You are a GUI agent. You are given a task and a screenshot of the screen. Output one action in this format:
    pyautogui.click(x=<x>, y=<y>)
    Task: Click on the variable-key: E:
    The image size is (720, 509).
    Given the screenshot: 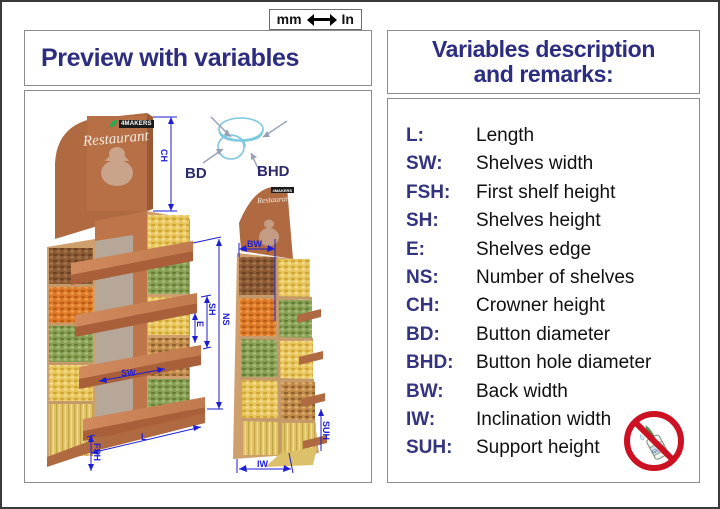 What is the action you would take?
    pyautogui.click(x=415, y=249)
    